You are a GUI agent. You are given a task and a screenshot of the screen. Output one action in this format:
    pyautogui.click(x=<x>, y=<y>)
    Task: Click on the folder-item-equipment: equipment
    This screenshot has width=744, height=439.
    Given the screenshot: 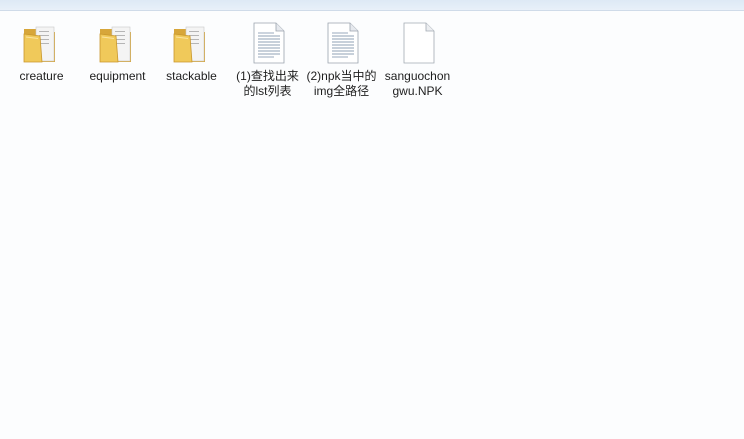 What is the action you would take?
    pyautogui.click(x=117, y=51)
    